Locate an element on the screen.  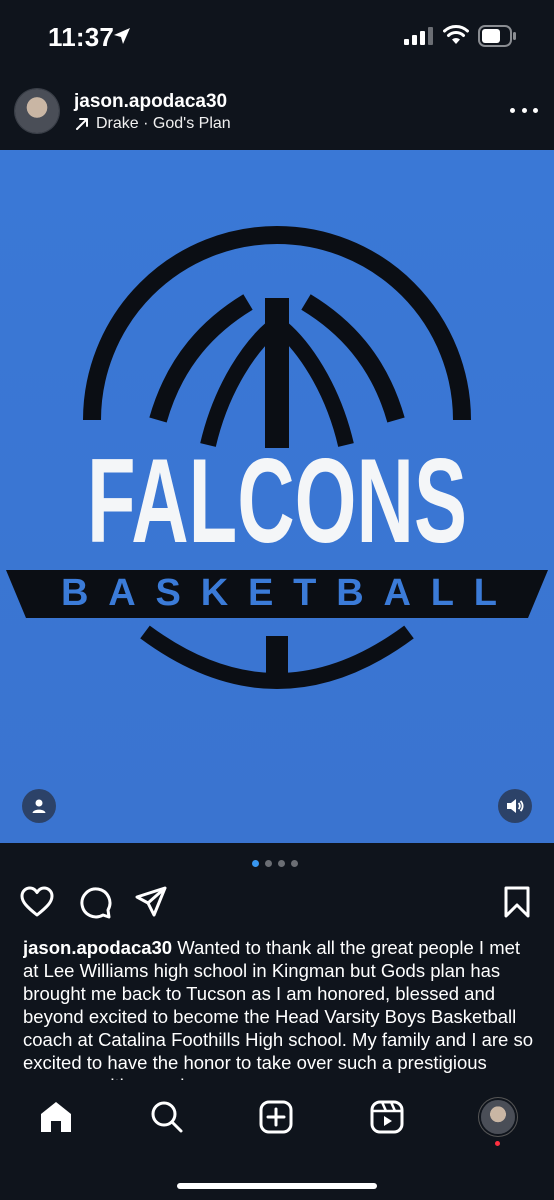
search-icon is located at coordinates (167, 1117).